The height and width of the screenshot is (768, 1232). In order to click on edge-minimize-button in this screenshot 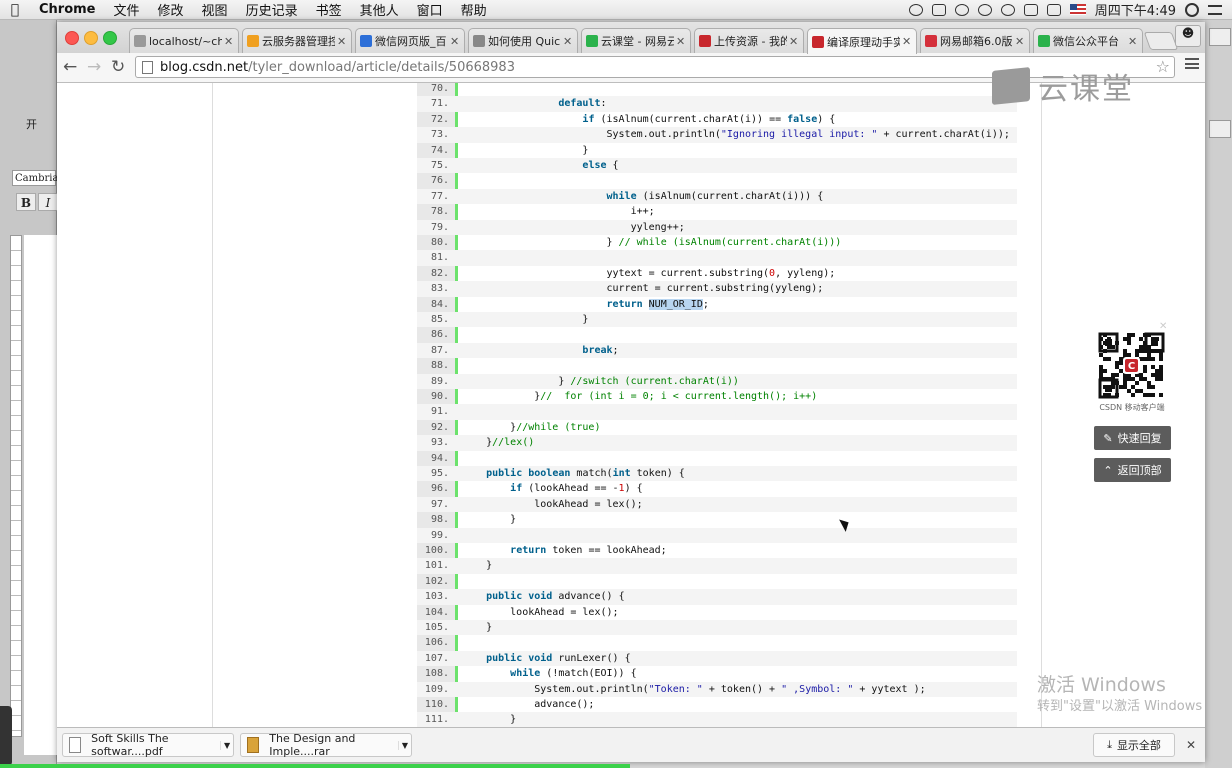, I will do `click(1220, 37)`.